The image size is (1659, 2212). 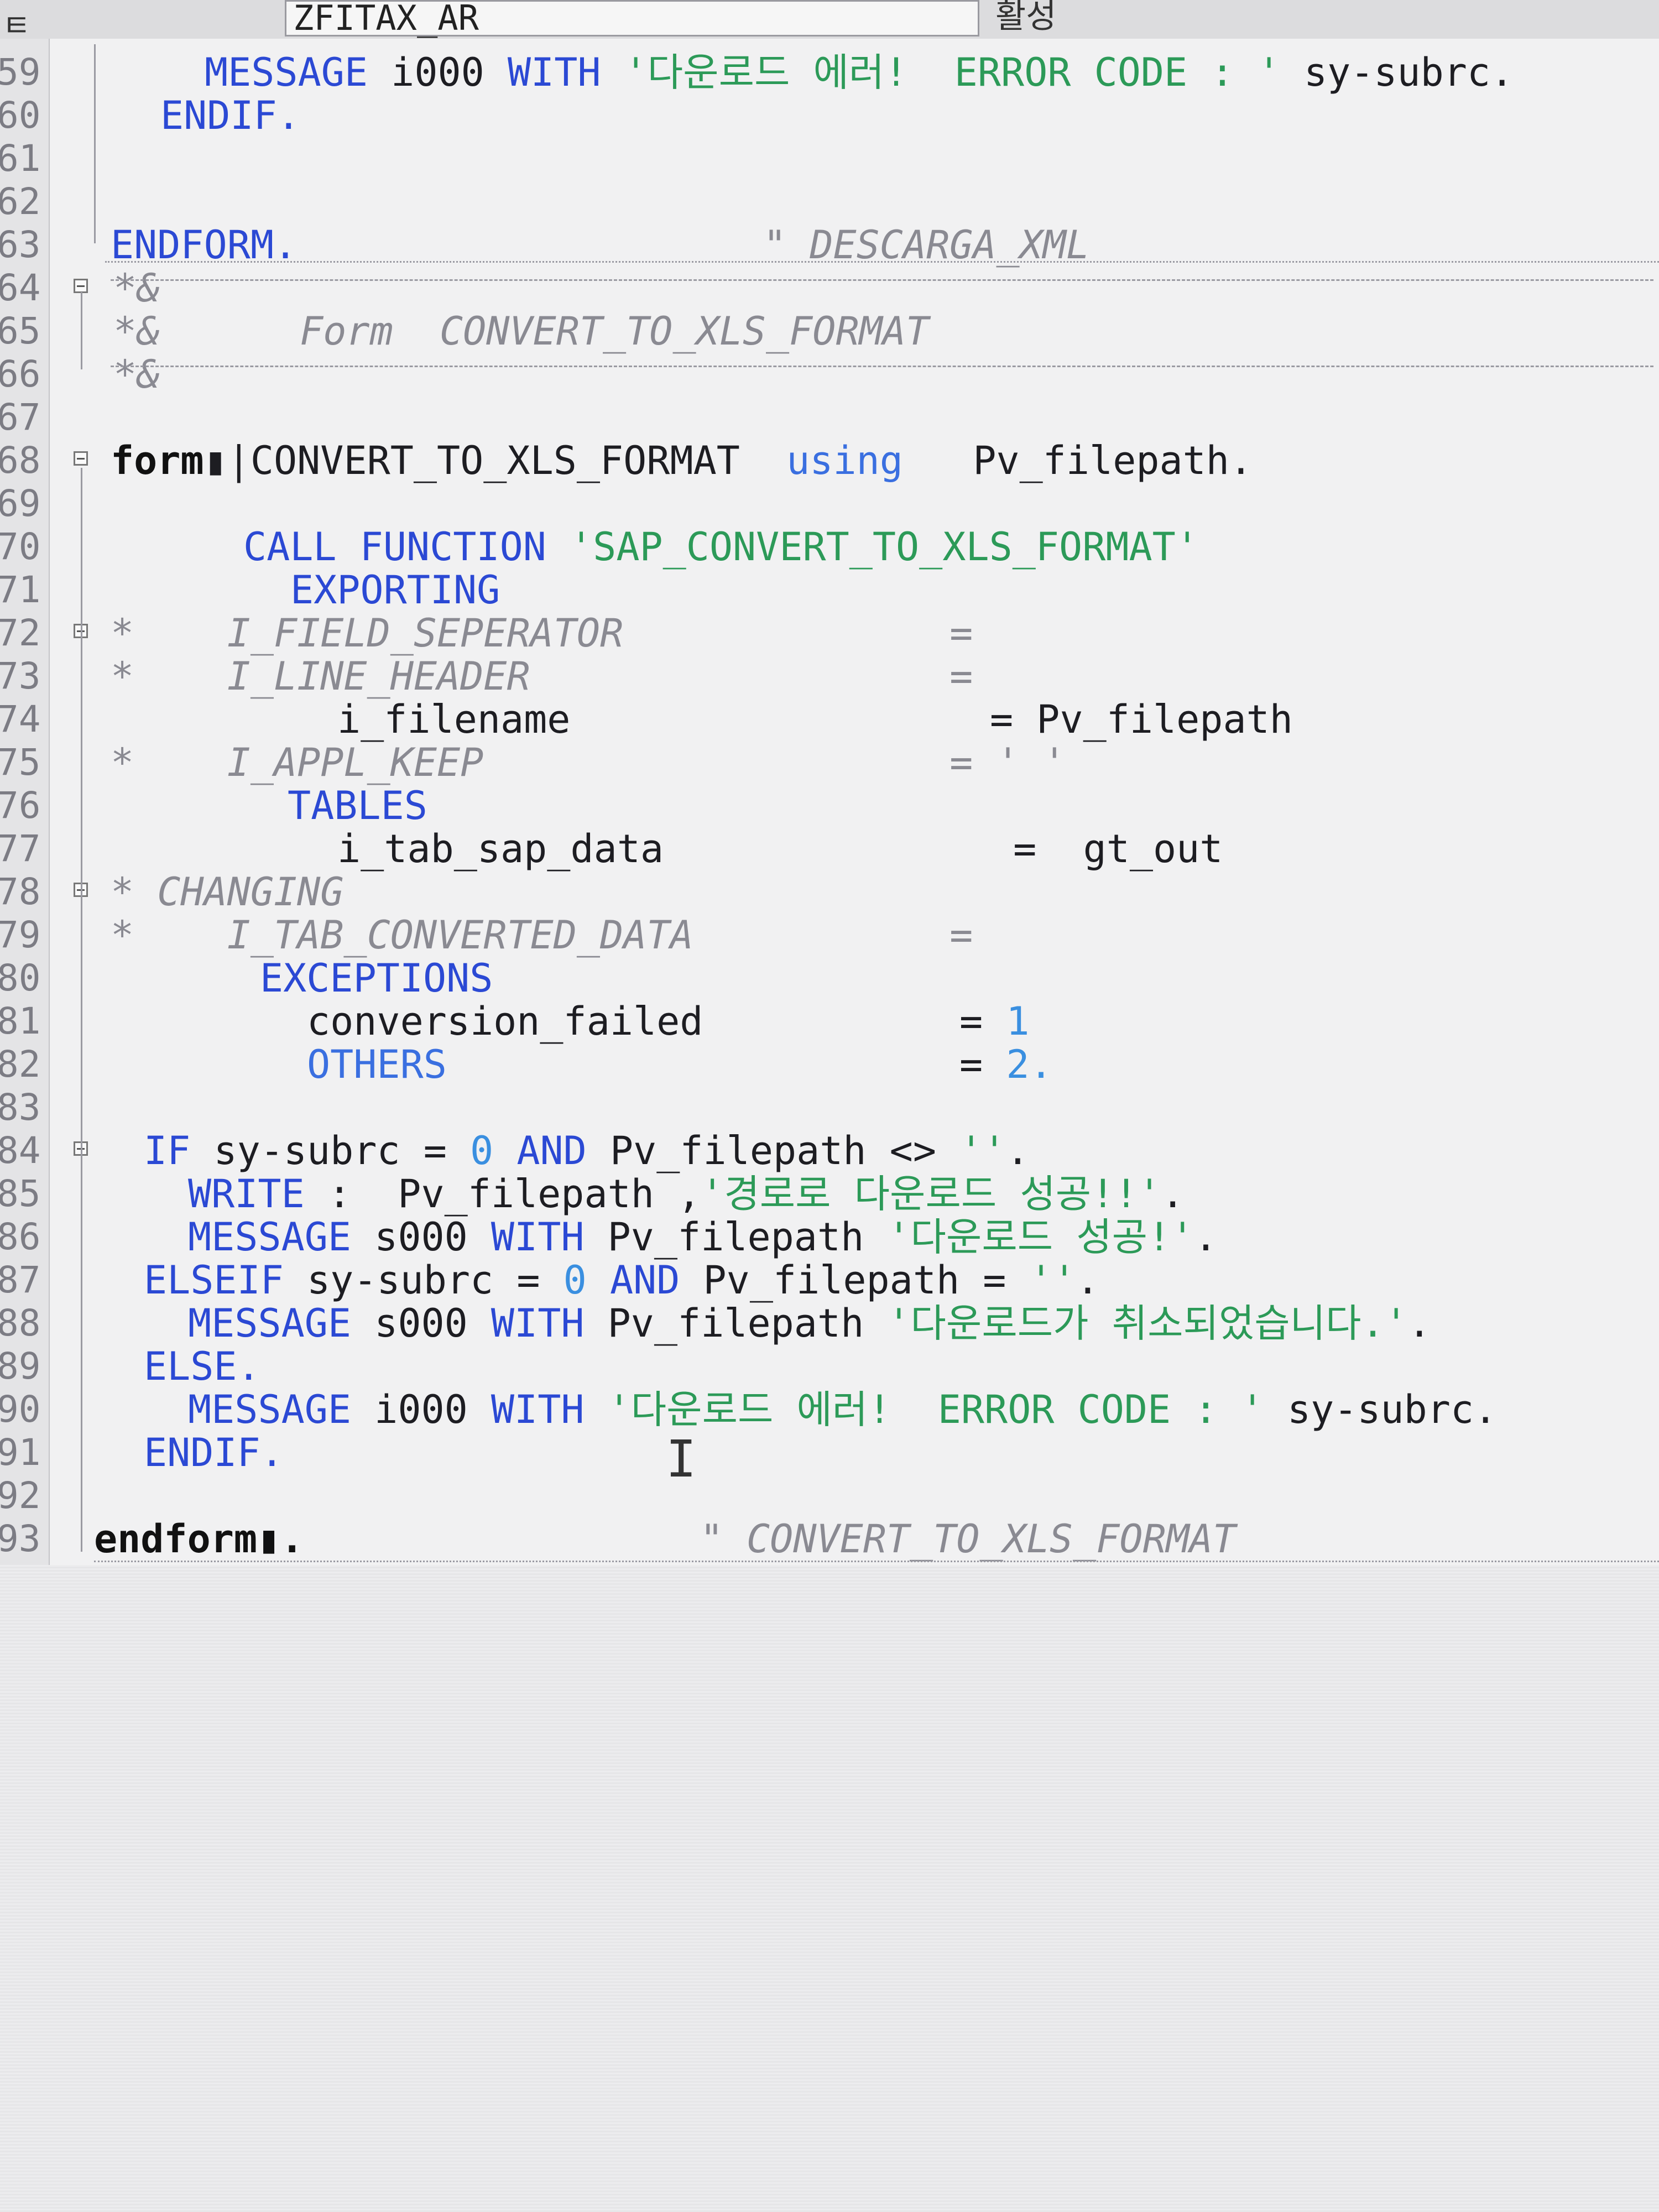 I want to click on line-number: 64, so click(x=20, y=288).